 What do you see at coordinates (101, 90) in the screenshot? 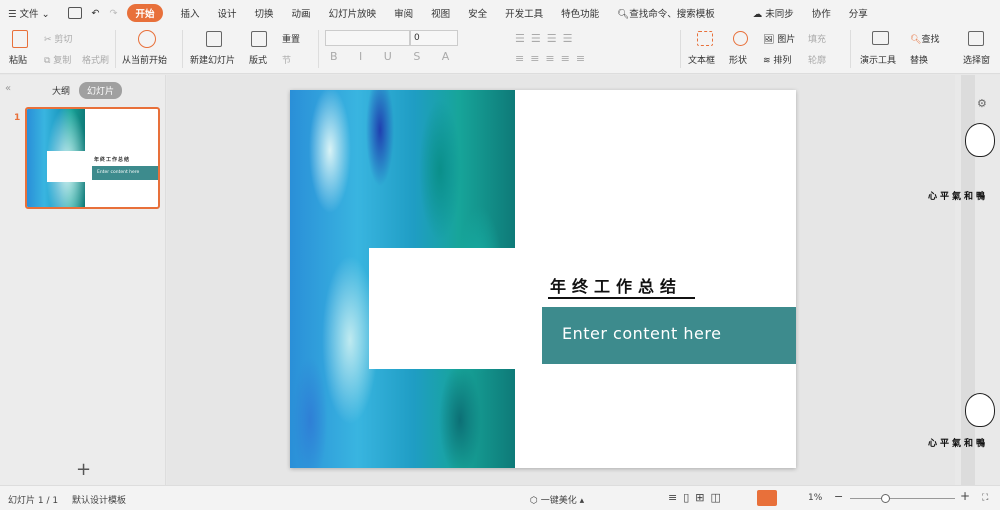
I see `tab-slides: 幻灯片` at bounding box center [101, 90].